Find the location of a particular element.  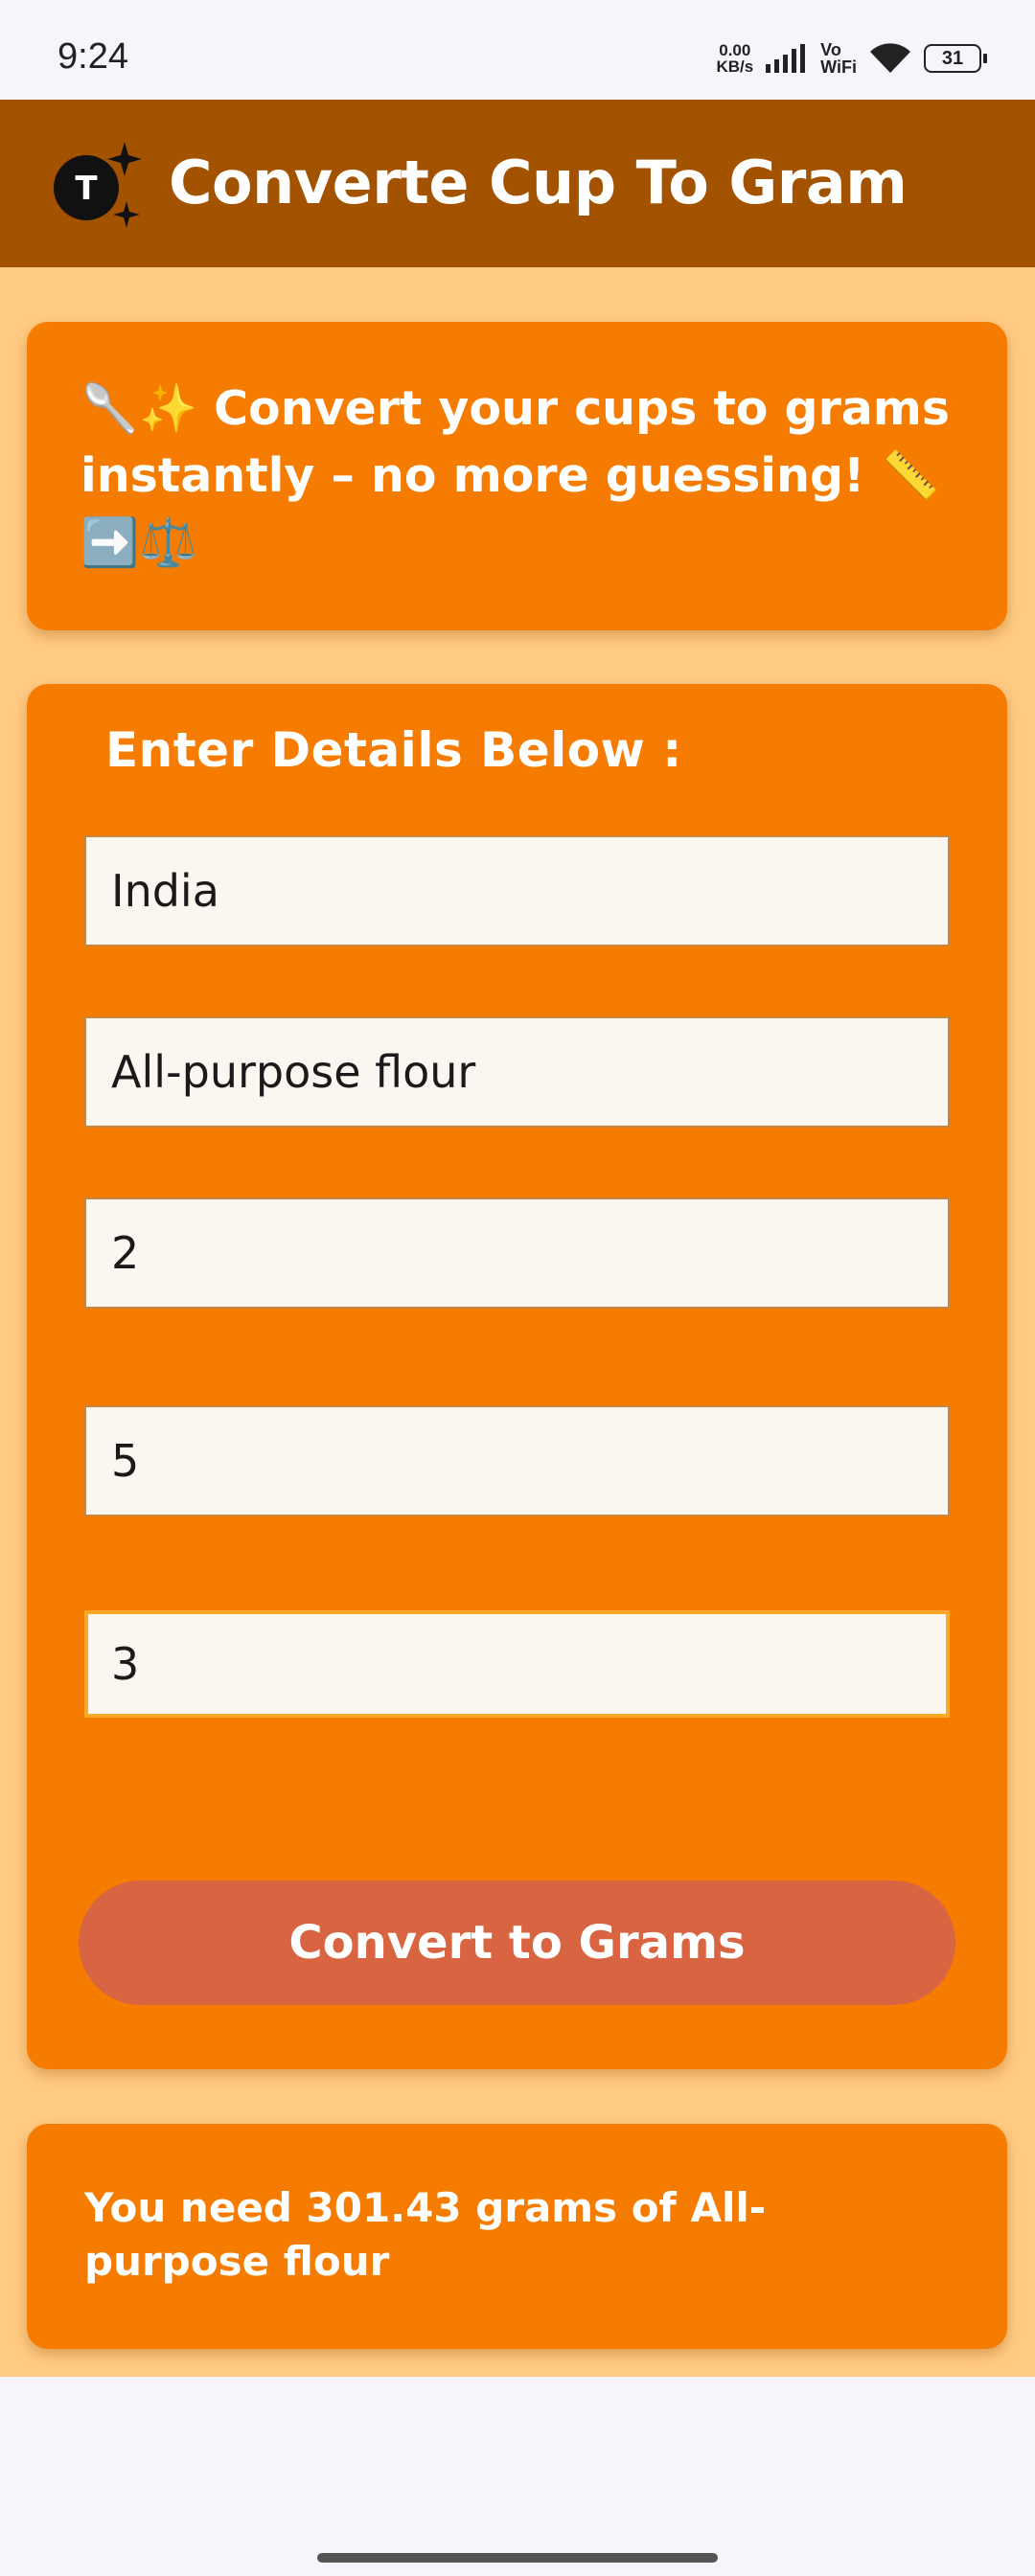

app-bar: T Converte Cup To Gram is located at coordinates (517, 183).